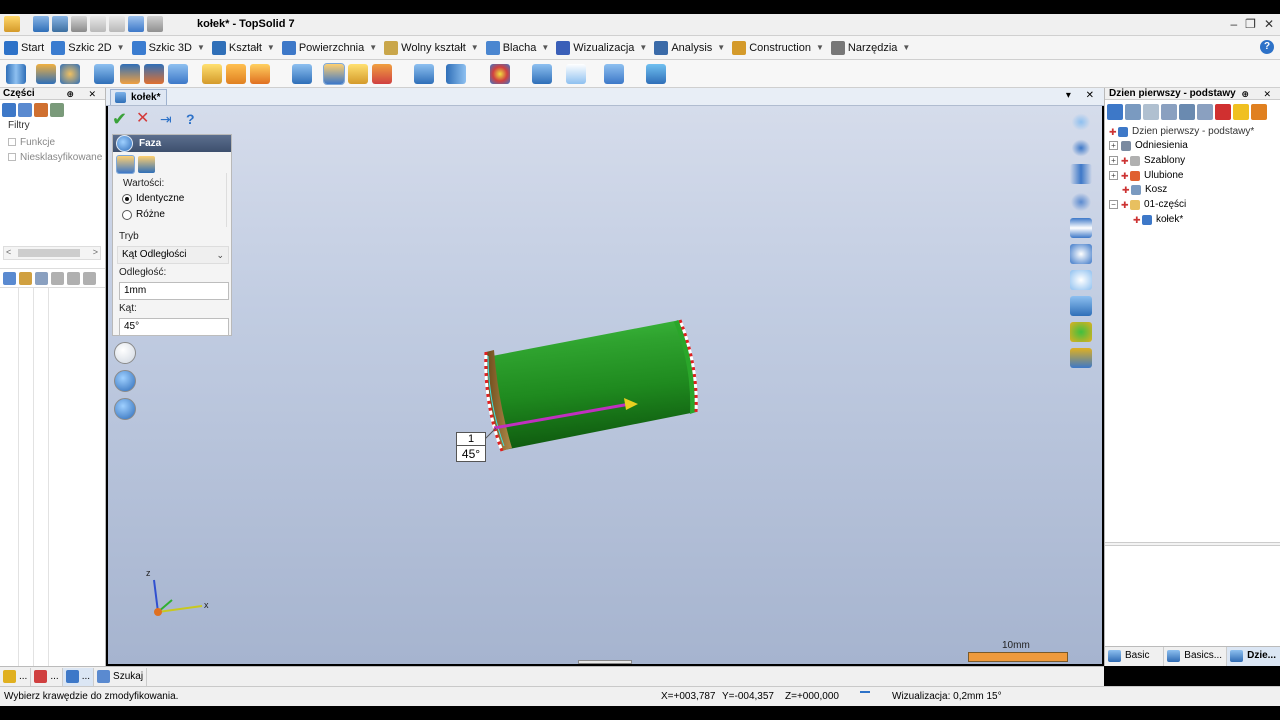 The width and height of the screenshot is (1280, 720). I want to click on visualization-info: Wizualizacja: 0,2mm 15°, so click(947, 696).